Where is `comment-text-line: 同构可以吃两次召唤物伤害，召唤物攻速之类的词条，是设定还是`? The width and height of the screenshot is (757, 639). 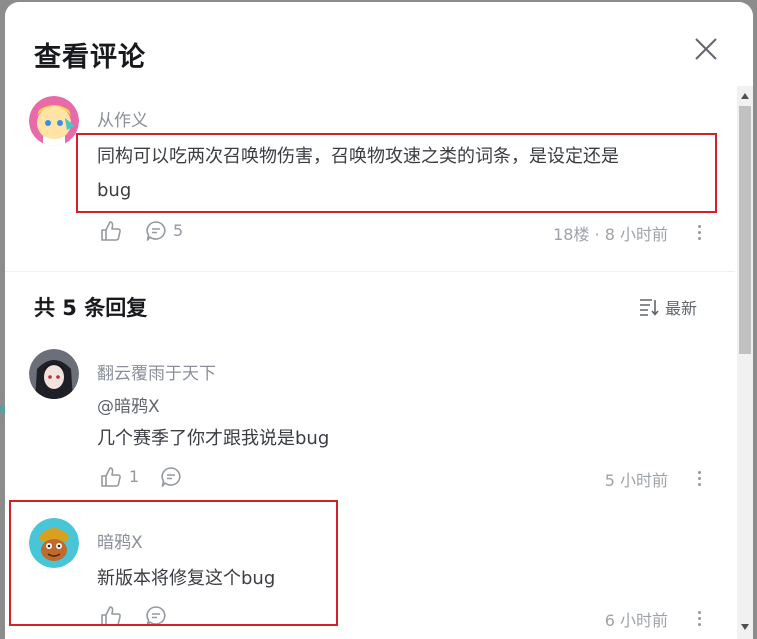
comment-text-line: 同构可以吃两次召唤物伤害，召唤物攻速之类的词条，是设定还是 is located at coordinates (358, 156).